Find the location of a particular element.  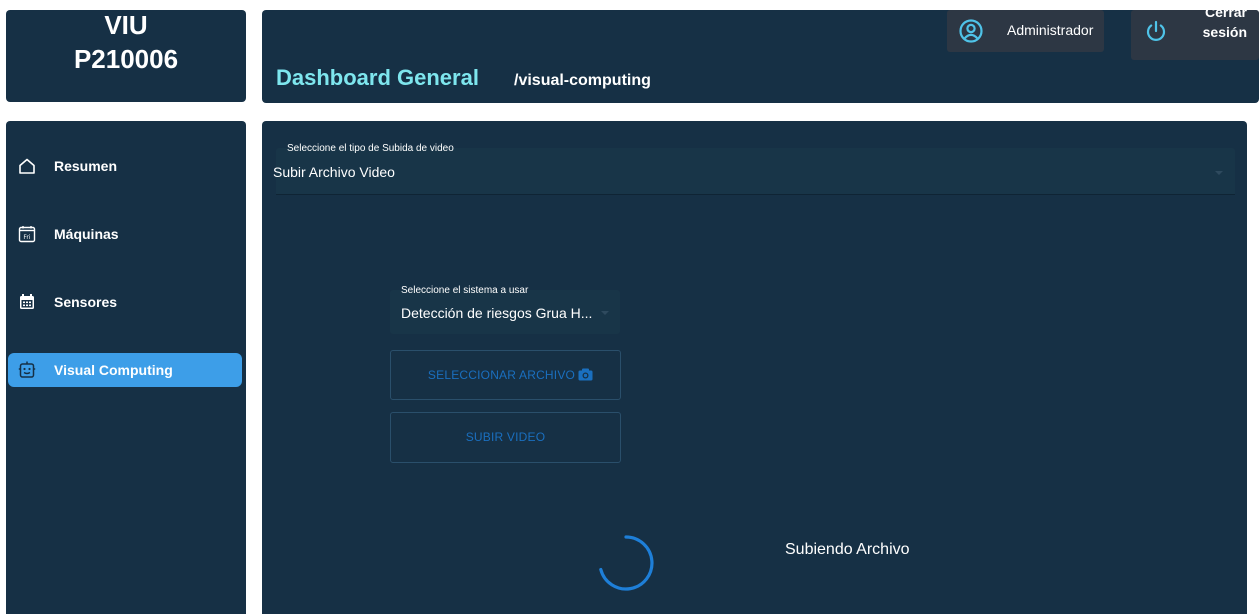

upload-type-value: Subir Archivo Video is located at coordinates (334, 172).